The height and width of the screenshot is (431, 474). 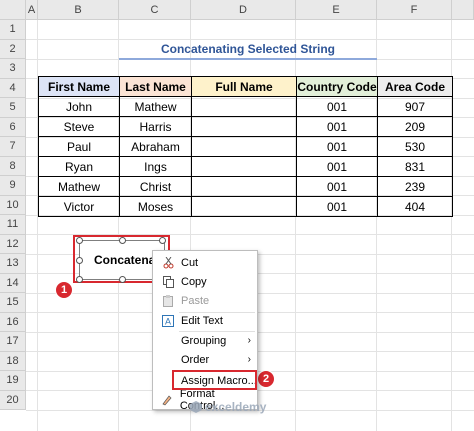 I want to click on header-first-name: First Name, so click(x=79, y=86).